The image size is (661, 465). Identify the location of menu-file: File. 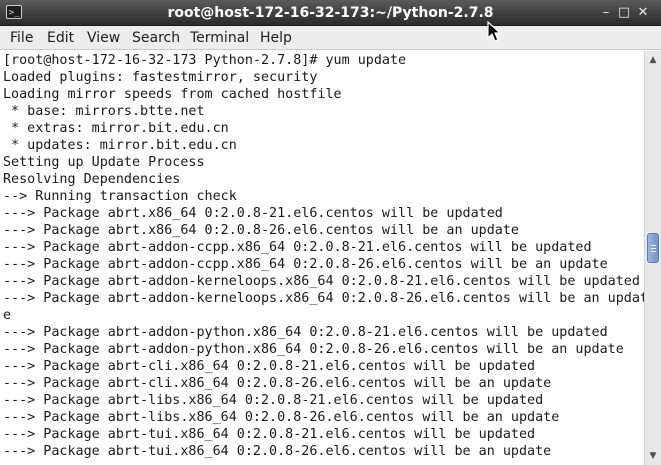
(21, 38).